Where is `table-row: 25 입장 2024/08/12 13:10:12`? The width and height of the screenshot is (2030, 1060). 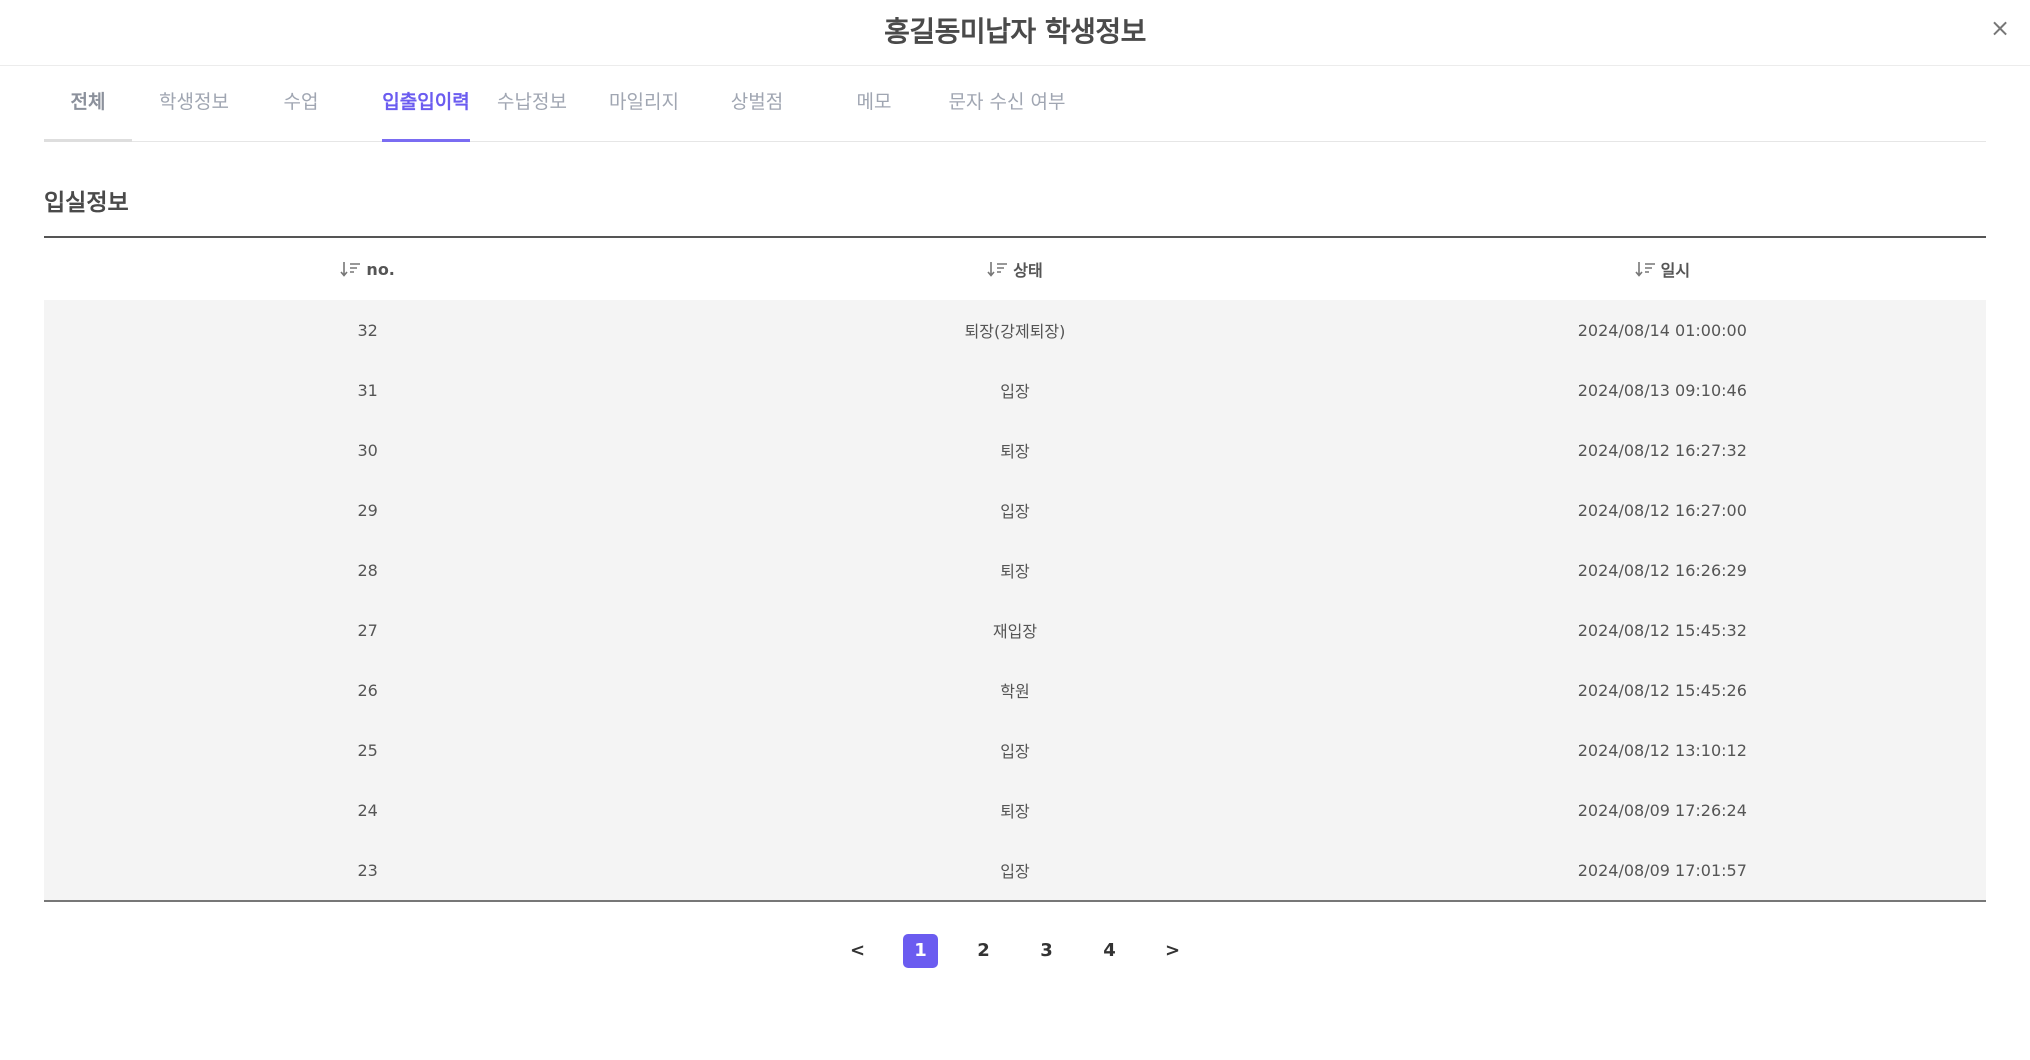
table-row: 25 입장 2024/08/12 13:10:12 is located at coordinates (1015, 750).